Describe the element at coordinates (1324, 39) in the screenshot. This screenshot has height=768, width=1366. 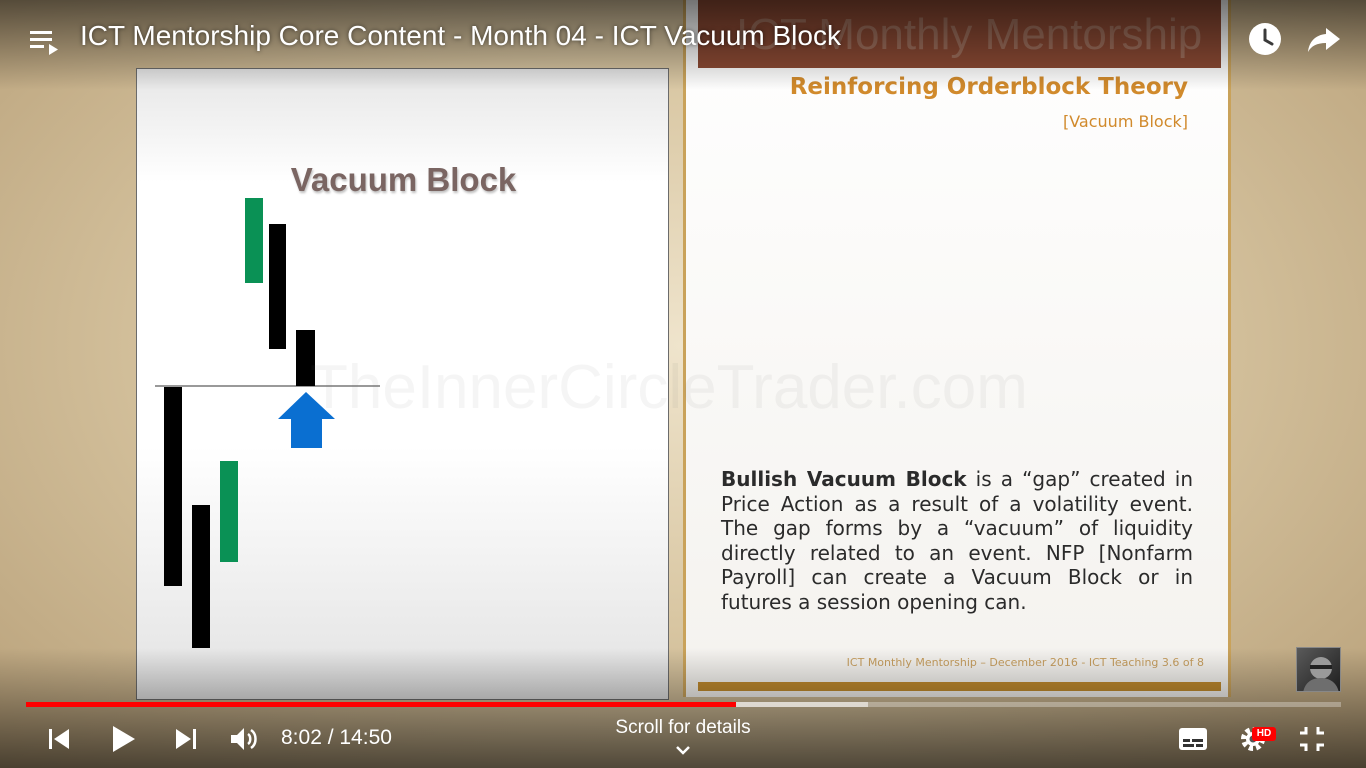
I see `share-icon` at that location.